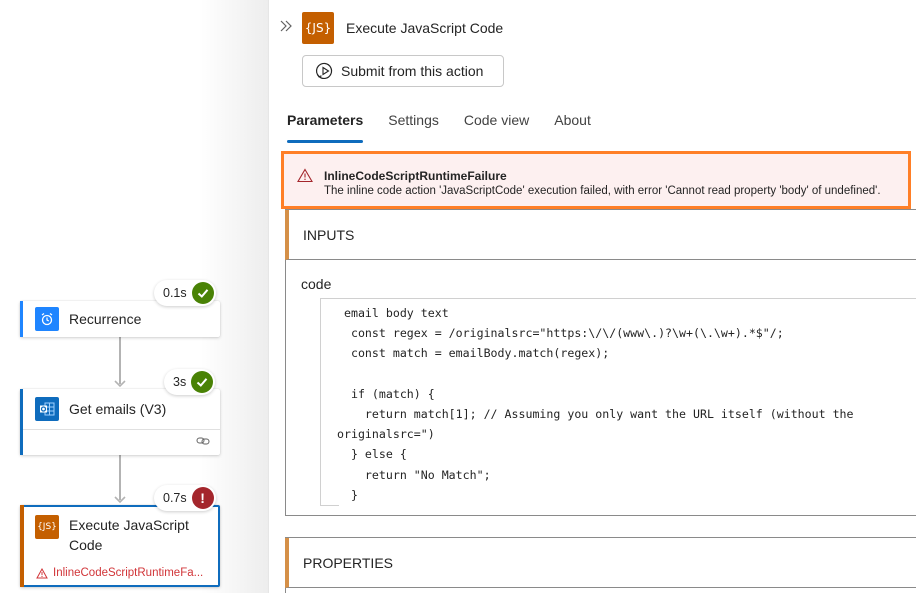 This screenshot has width=916, height=593. Describe the element at coordinates (572, 128) in the screenshot. I see `tab-about: About` at that location.